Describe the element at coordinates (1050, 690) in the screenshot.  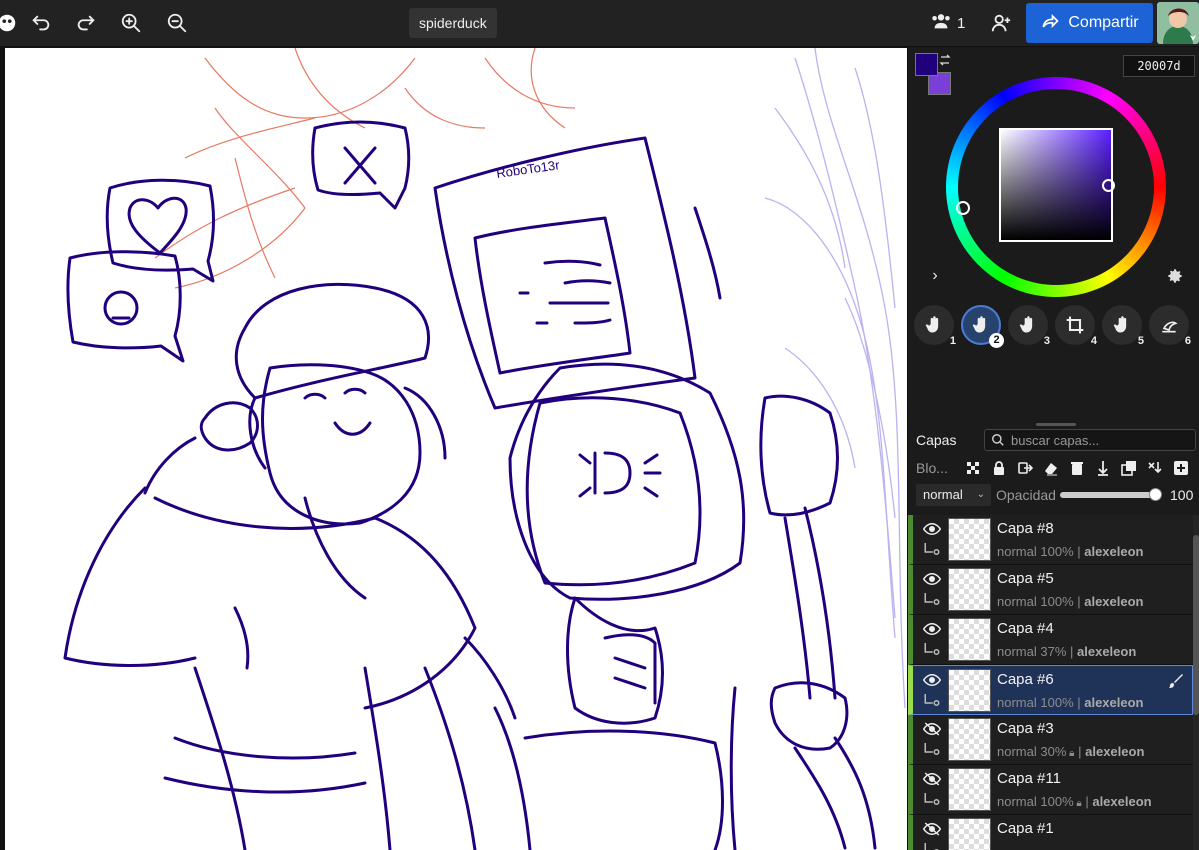
I see `layer-row: Capa #6 normal 100% | alexeleon` at that location.